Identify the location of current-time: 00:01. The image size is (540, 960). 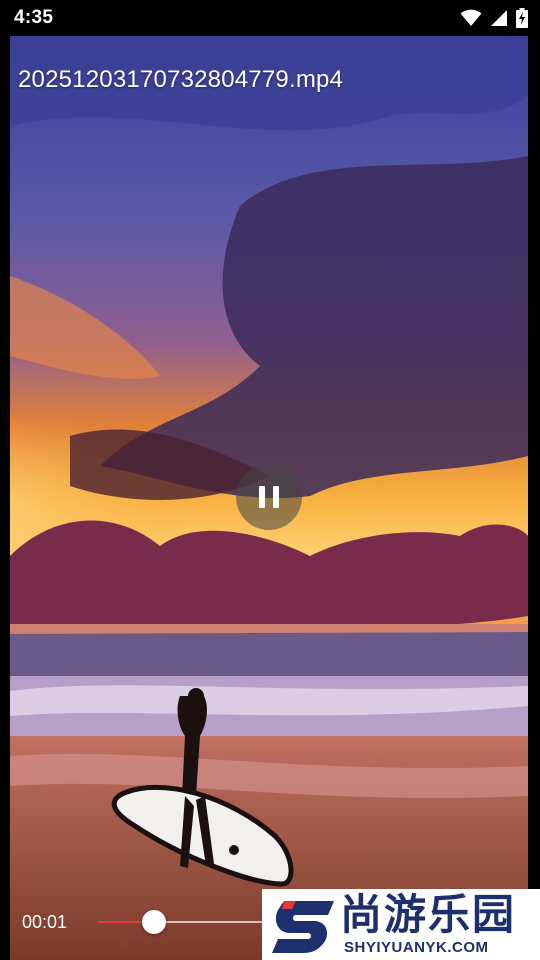
(45, 922).